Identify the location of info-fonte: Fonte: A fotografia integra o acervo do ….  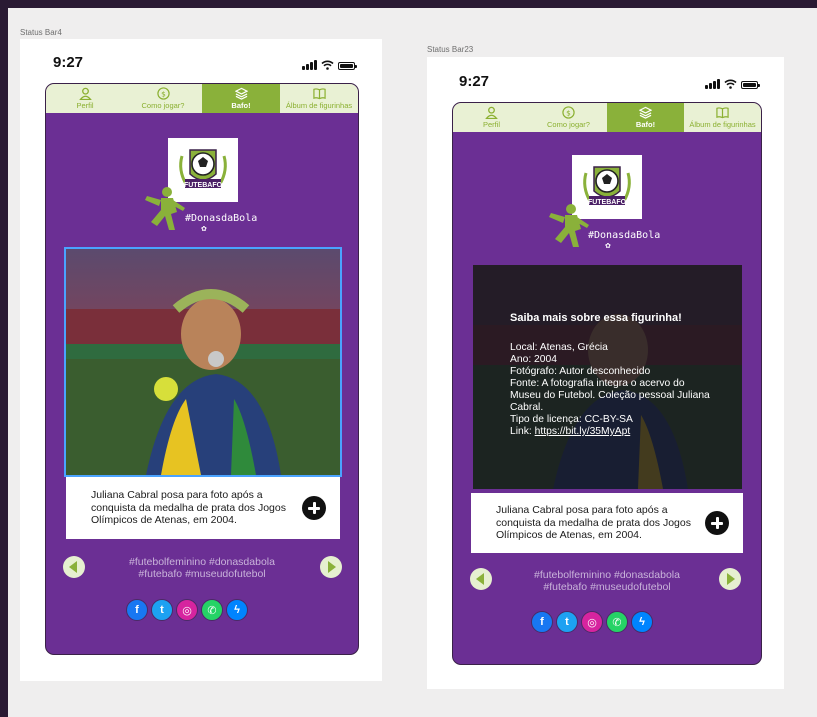
(610, 395).